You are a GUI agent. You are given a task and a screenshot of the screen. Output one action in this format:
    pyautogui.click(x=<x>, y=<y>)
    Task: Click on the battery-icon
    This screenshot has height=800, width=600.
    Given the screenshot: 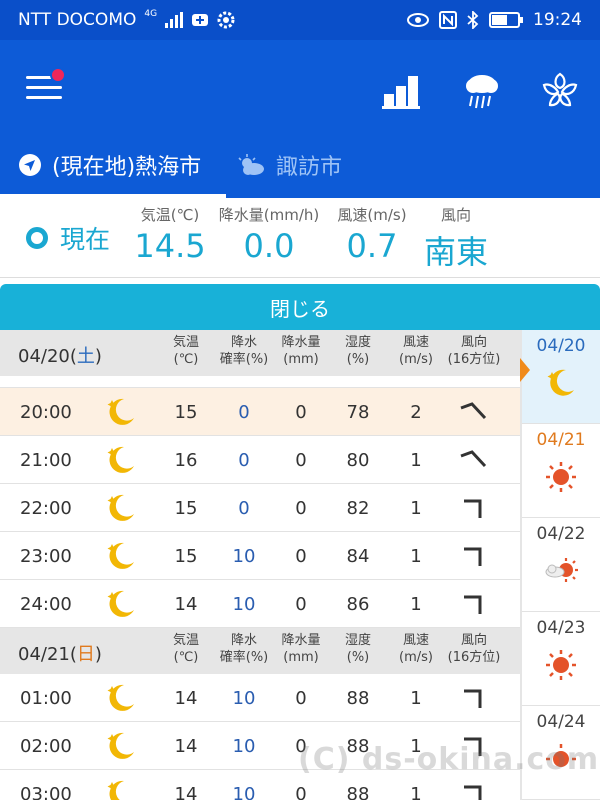 What is the action you would take?
    pyautogui.click(x=506, y=20)
    